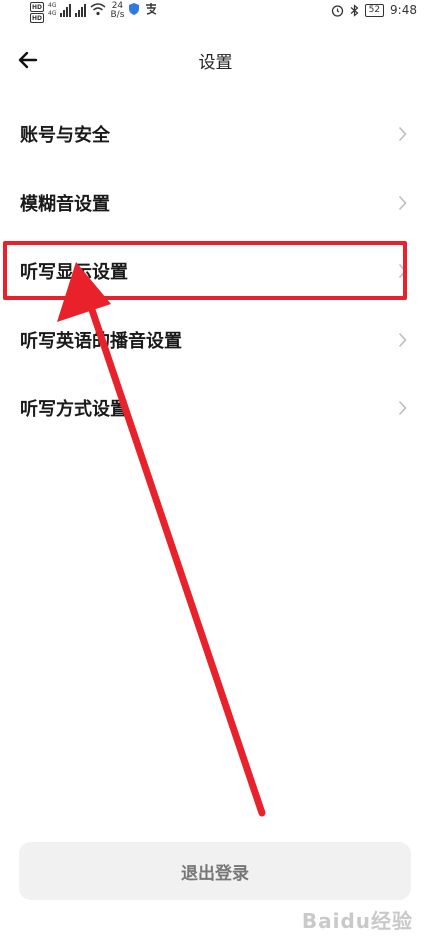 This screenshot has height=943, width=431. What do you see at coordinates (215, 63) in the screenshot?
I see `page-title: 设置` at bounding box center [215, 63].